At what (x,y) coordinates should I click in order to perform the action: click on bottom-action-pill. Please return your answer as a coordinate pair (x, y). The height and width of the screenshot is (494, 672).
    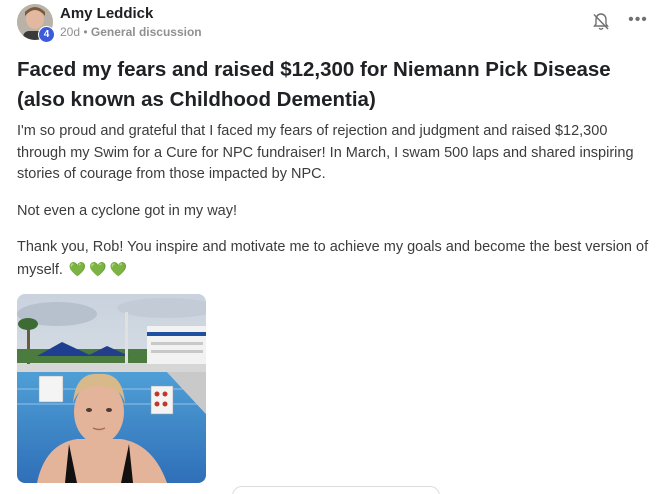
    Looking at the image, I should click on (336, 490).